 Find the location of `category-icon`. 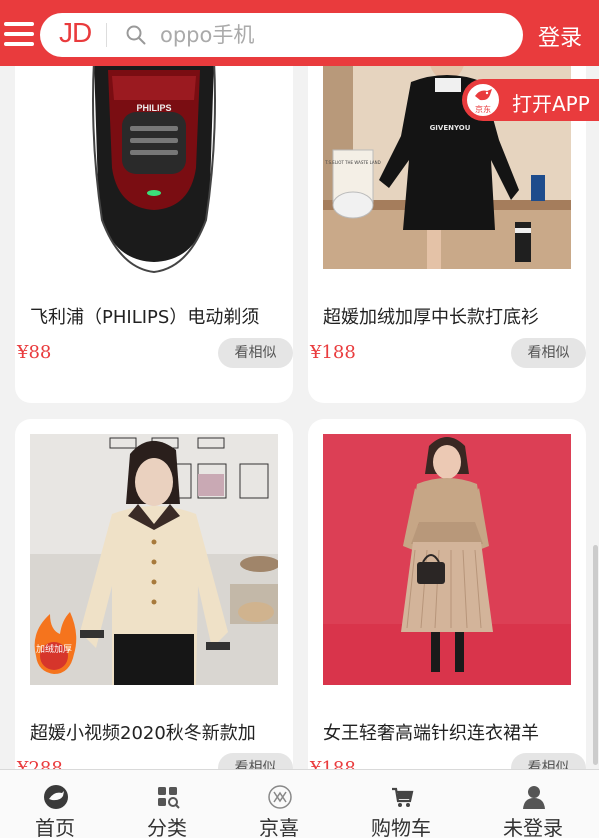

category-icon is located at coordinates (169, 798).